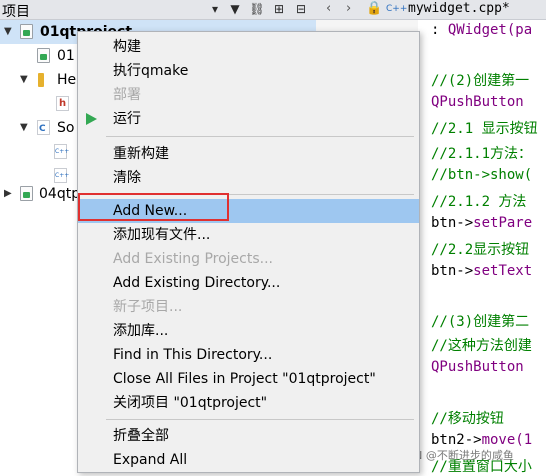  What do you see at coordinates (248, 119) in the screenshot?
I see `menu-item-run: 运行` at bounding box center [248, 119].